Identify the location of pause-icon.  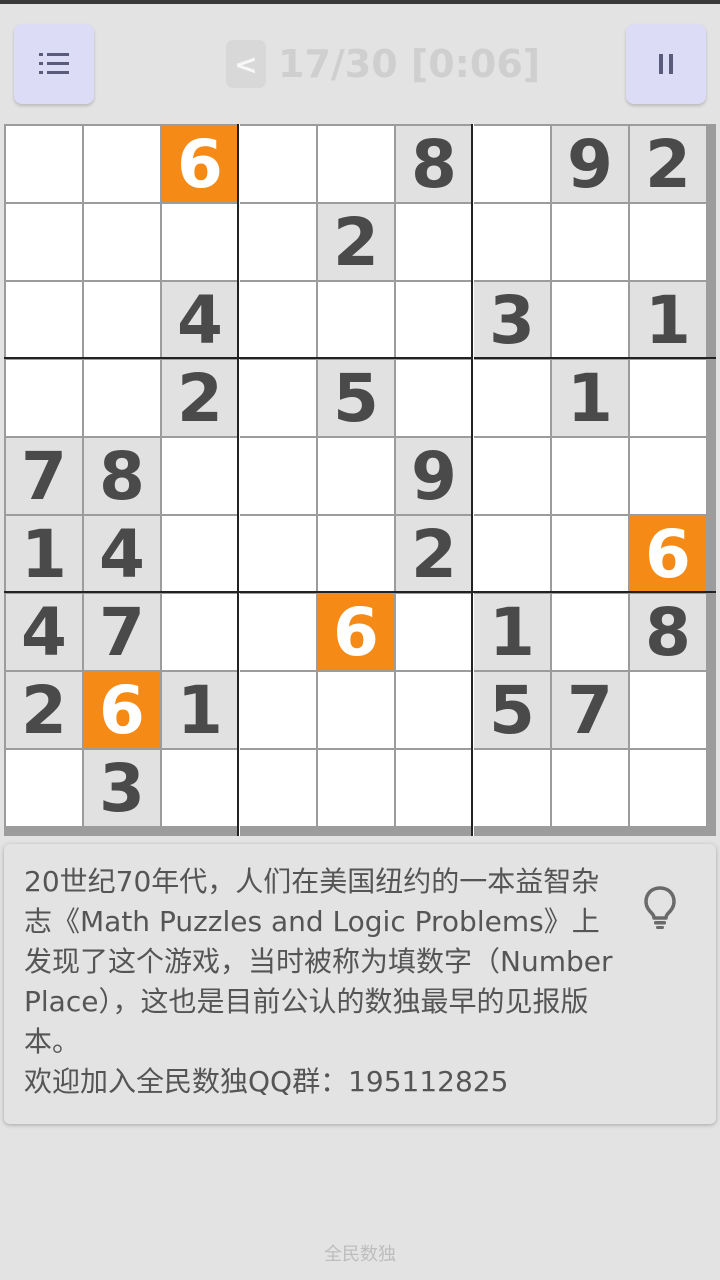
(666, 64).